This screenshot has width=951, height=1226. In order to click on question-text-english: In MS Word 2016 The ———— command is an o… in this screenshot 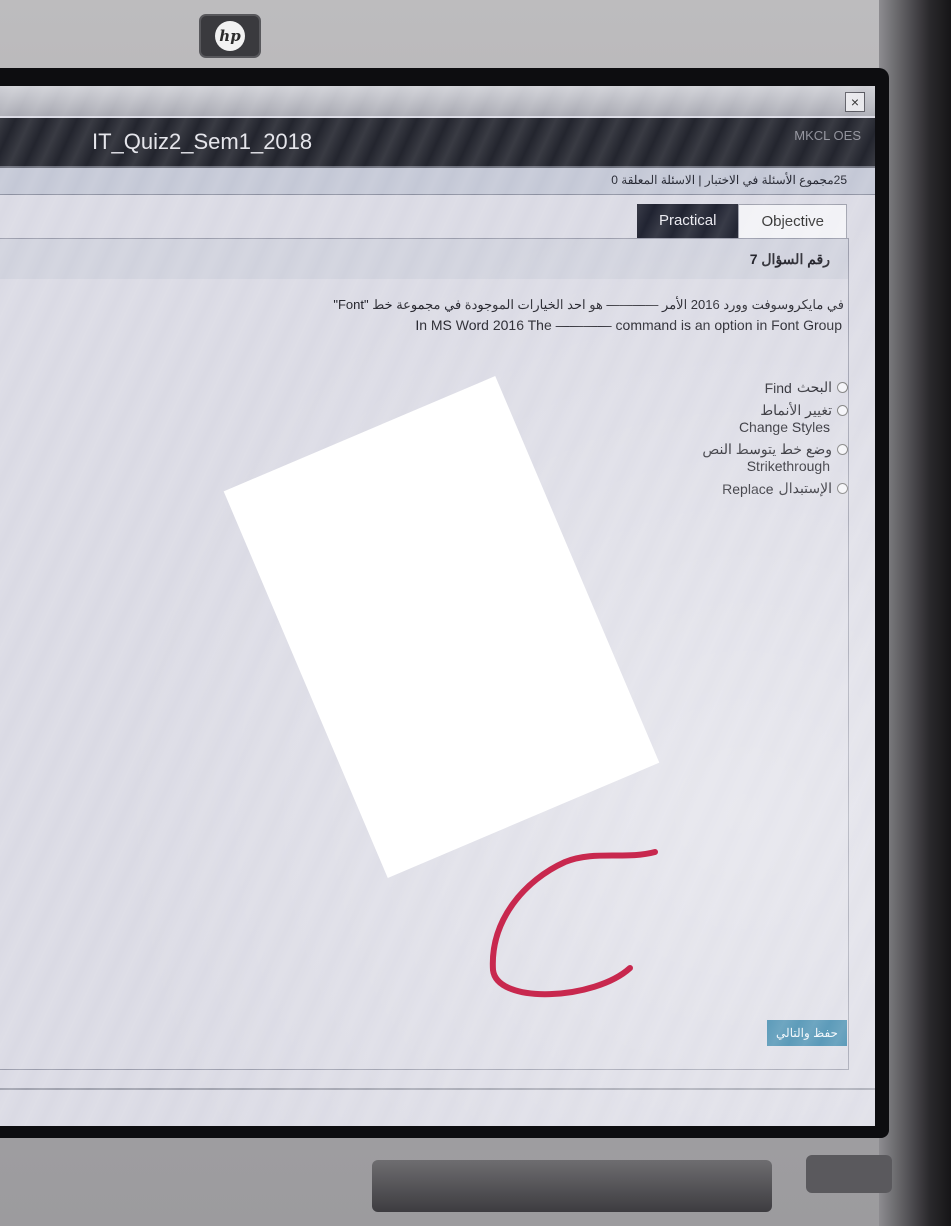, I will do `click(628, 325)`.